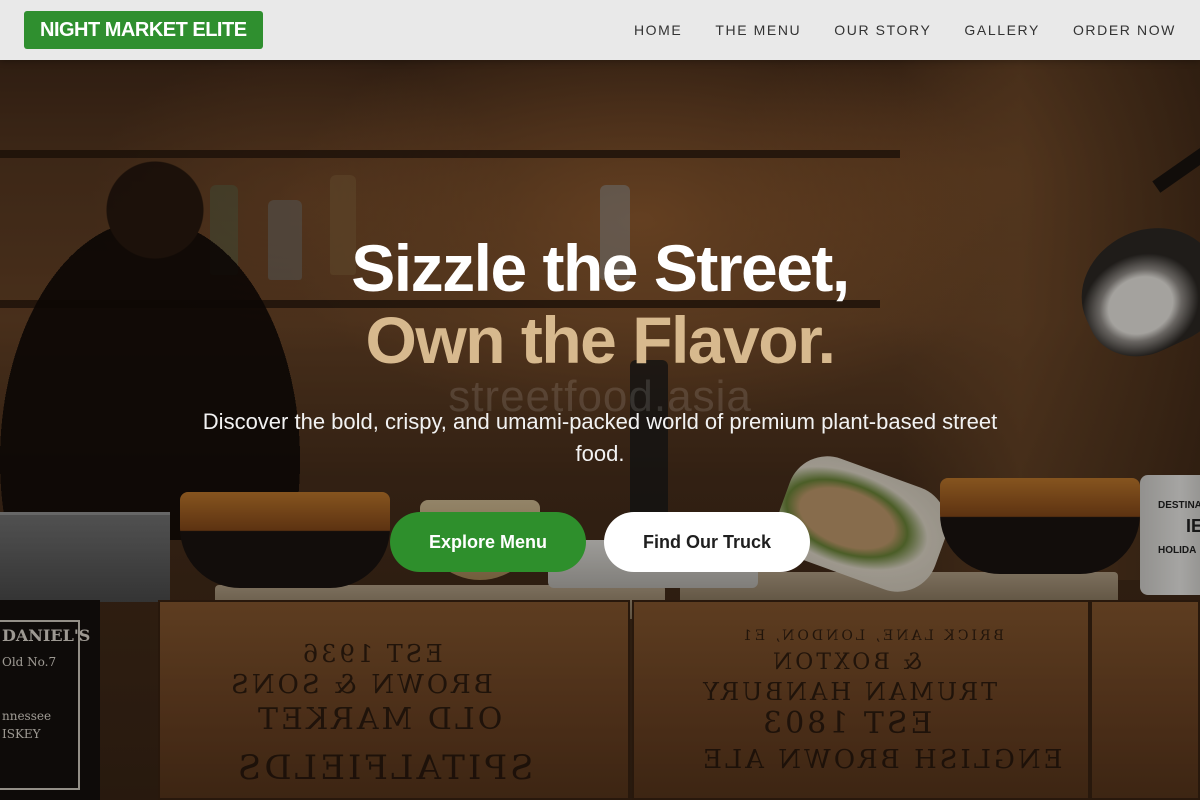  I want to click on explore-menu-button: Explore Menu, so click(488, 542).